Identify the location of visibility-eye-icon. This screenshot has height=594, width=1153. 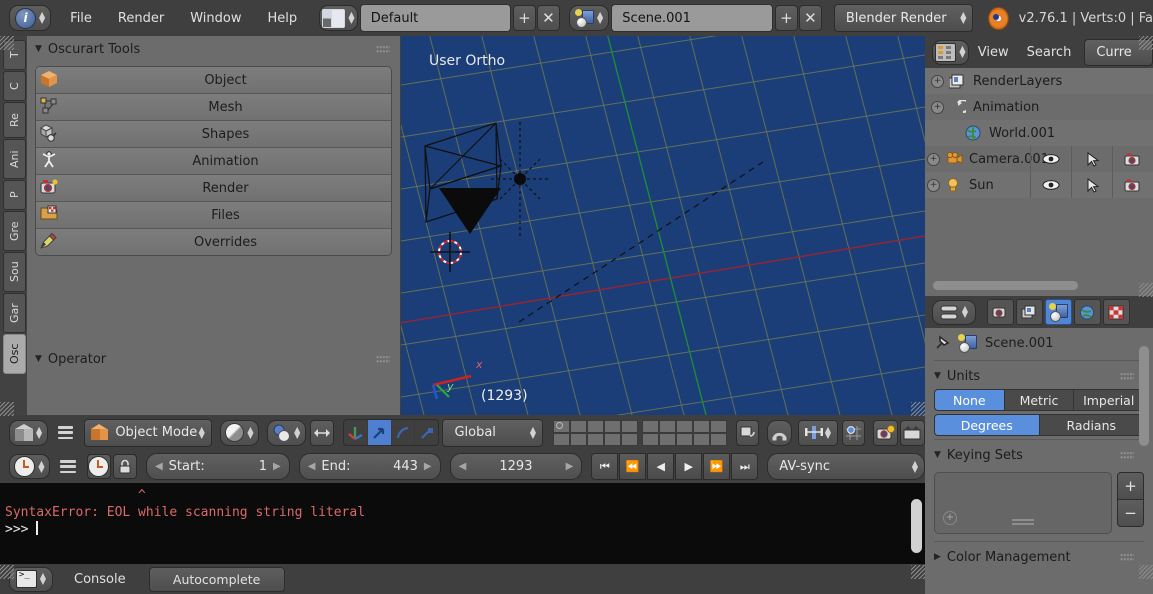
(1050, 159).